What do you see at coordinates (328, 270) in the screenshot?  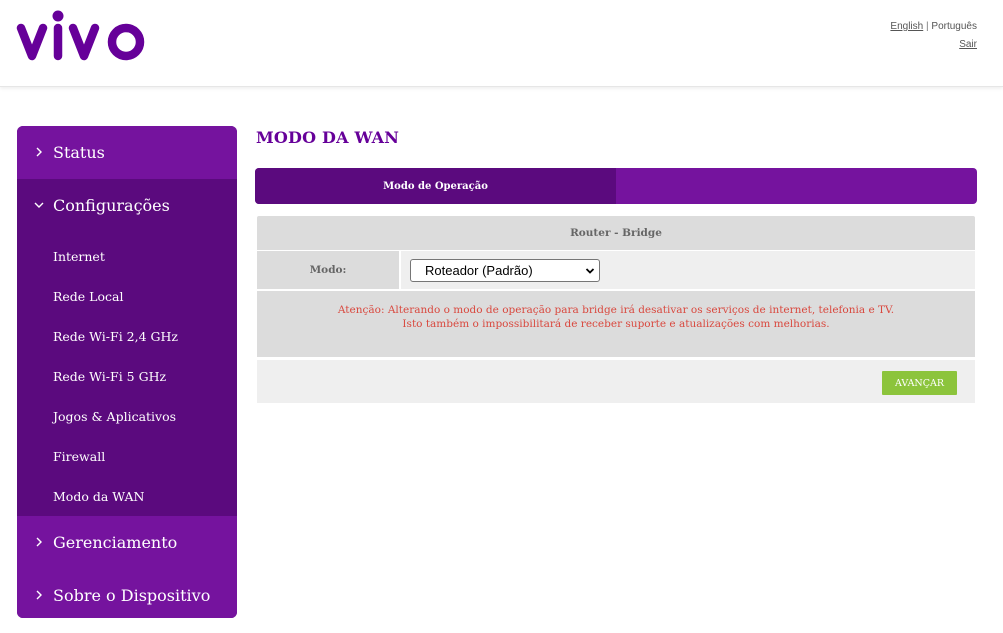 I see `mode-label: Modo:` at bounding box center [328, 270].